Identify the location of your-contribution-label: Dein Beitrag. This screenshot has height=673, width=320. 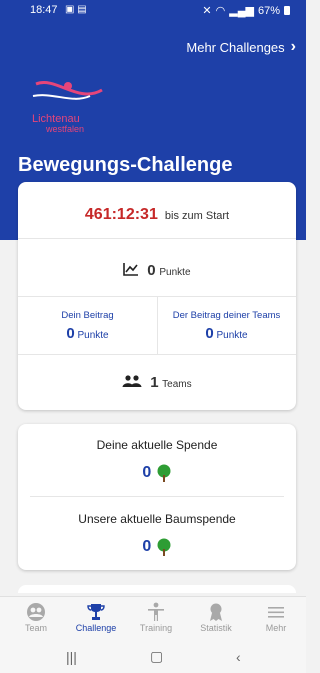
(87, 315).